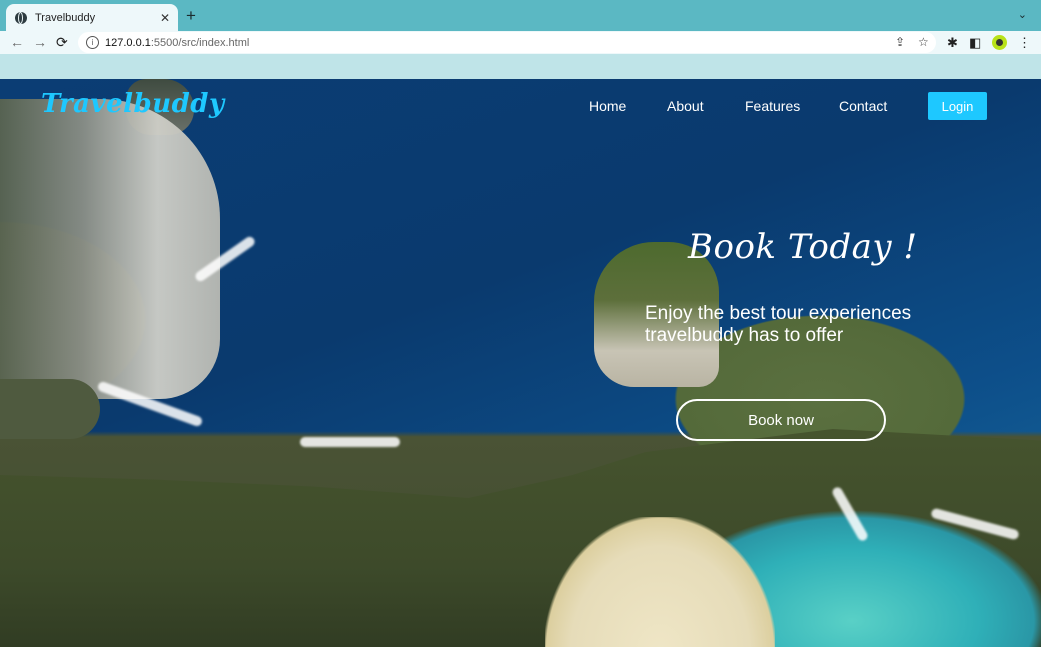 This screenshot has height=647, width=1041. Describe the element at coordinates (923, 42) in the screenshot. I see `bookmark-star-icon: ☆` at that location.